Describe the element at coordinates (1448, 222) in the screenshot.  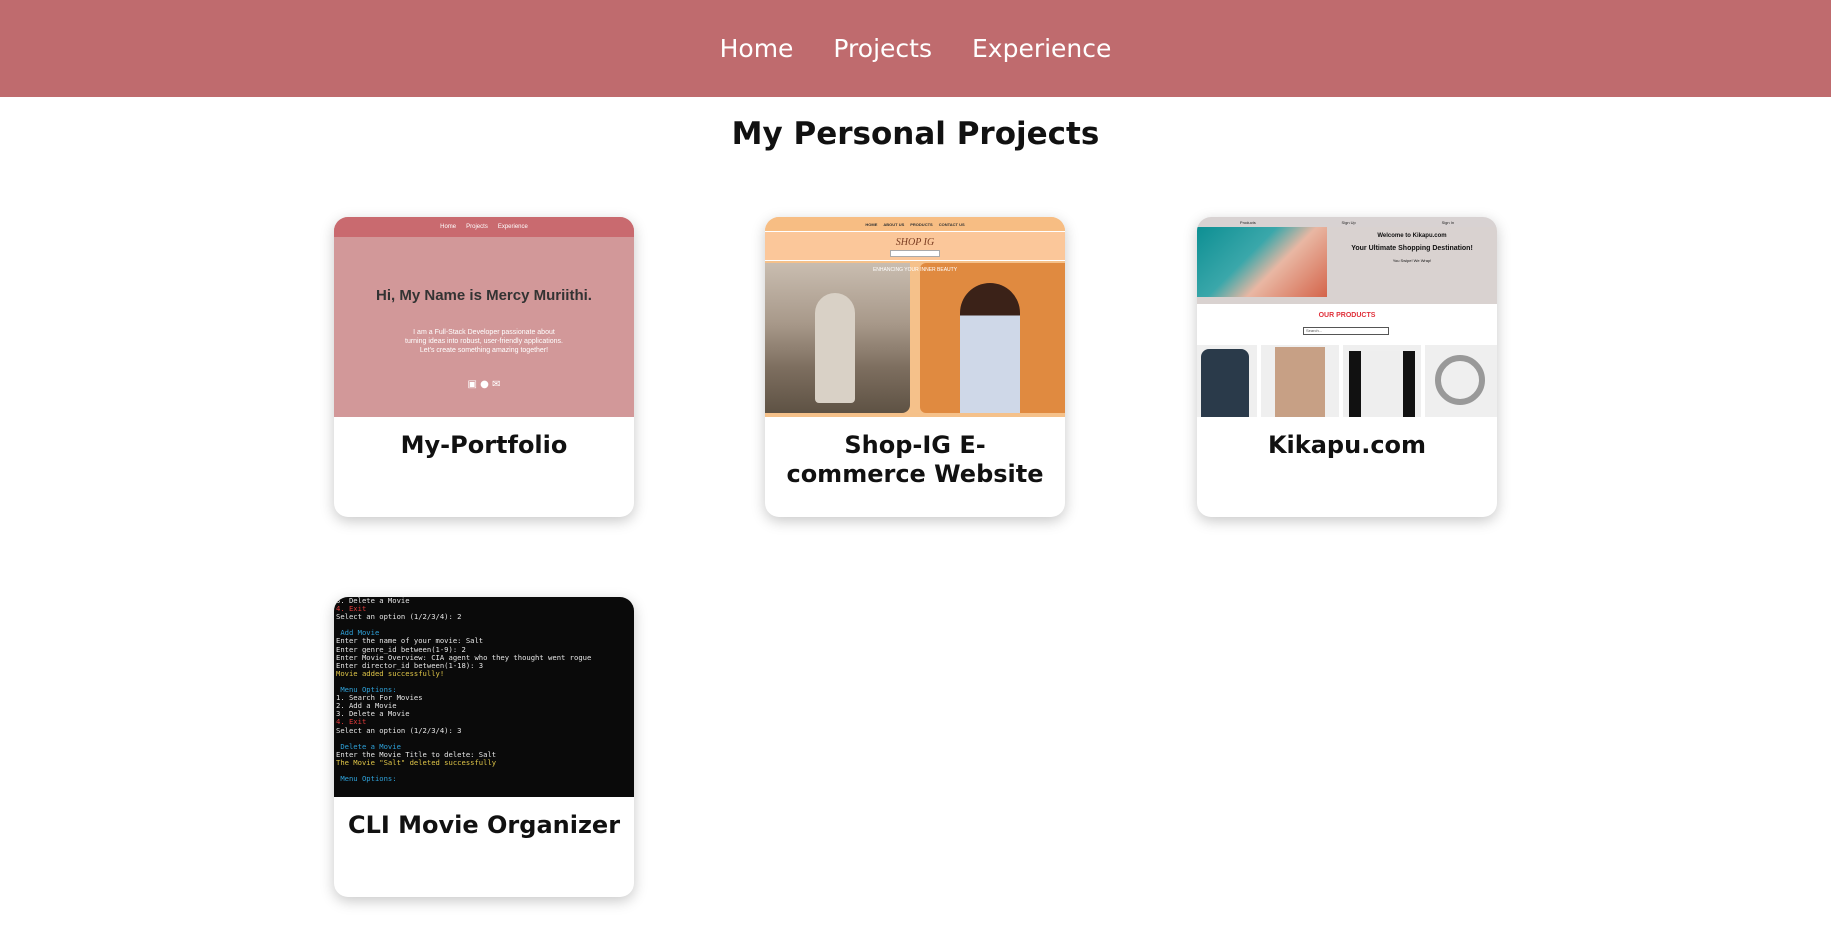
I see `thumb-nav-item: Sign In` at that location.